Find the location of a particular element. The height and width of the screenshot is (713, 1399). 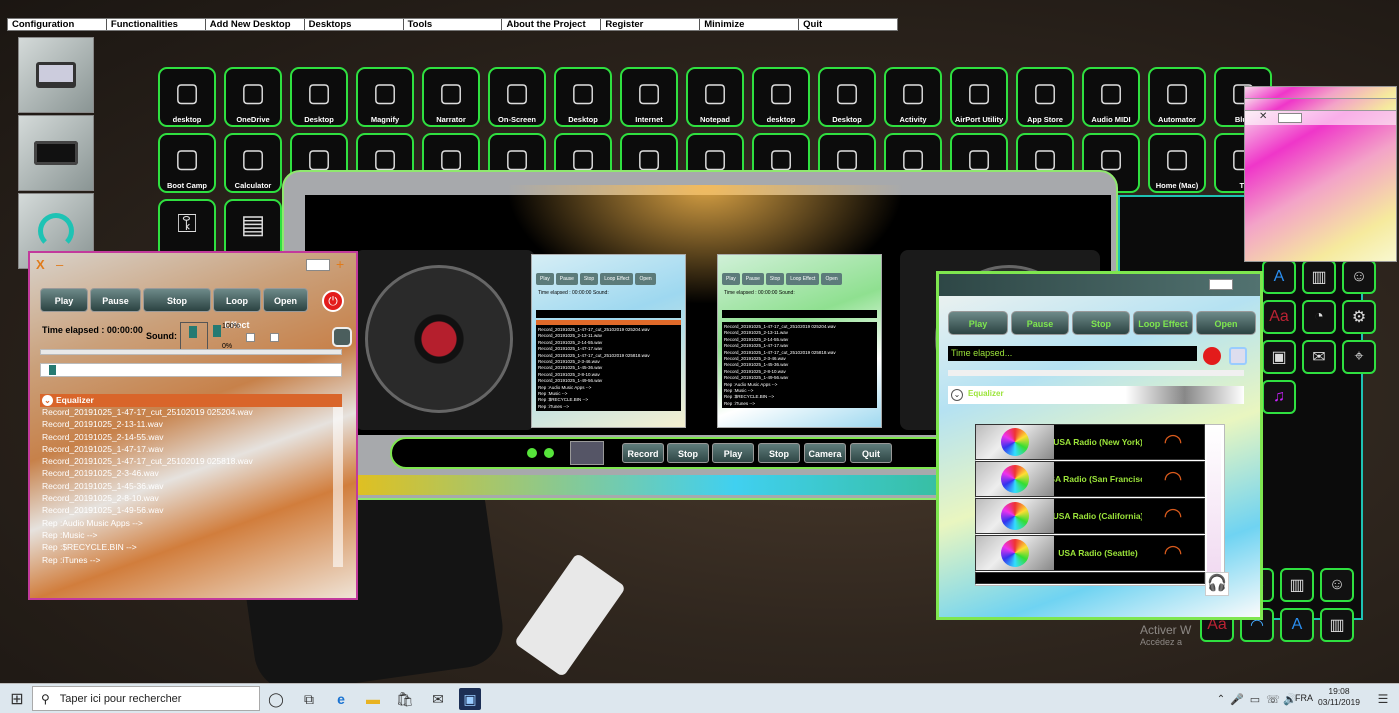

menu-about: About the Project is located at coordinates (552, 24).